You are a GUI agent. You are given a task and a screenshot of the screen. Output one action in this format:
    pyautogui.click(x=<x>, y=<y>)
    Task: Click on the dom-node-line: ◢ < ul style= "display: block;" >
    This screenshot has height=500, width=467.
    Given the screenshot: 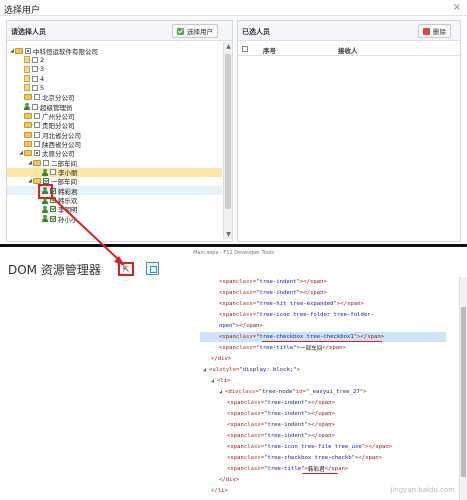 What is the action you would take?
    pyautogui.click(x=251, y=370)
    